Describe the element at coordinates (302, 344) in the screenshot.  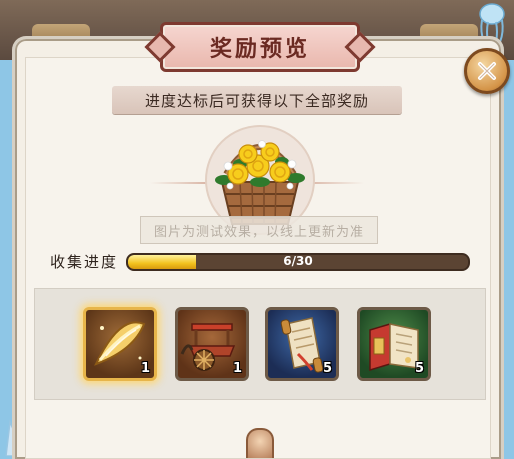
I see `reward-item-scroll: 5` at that location.